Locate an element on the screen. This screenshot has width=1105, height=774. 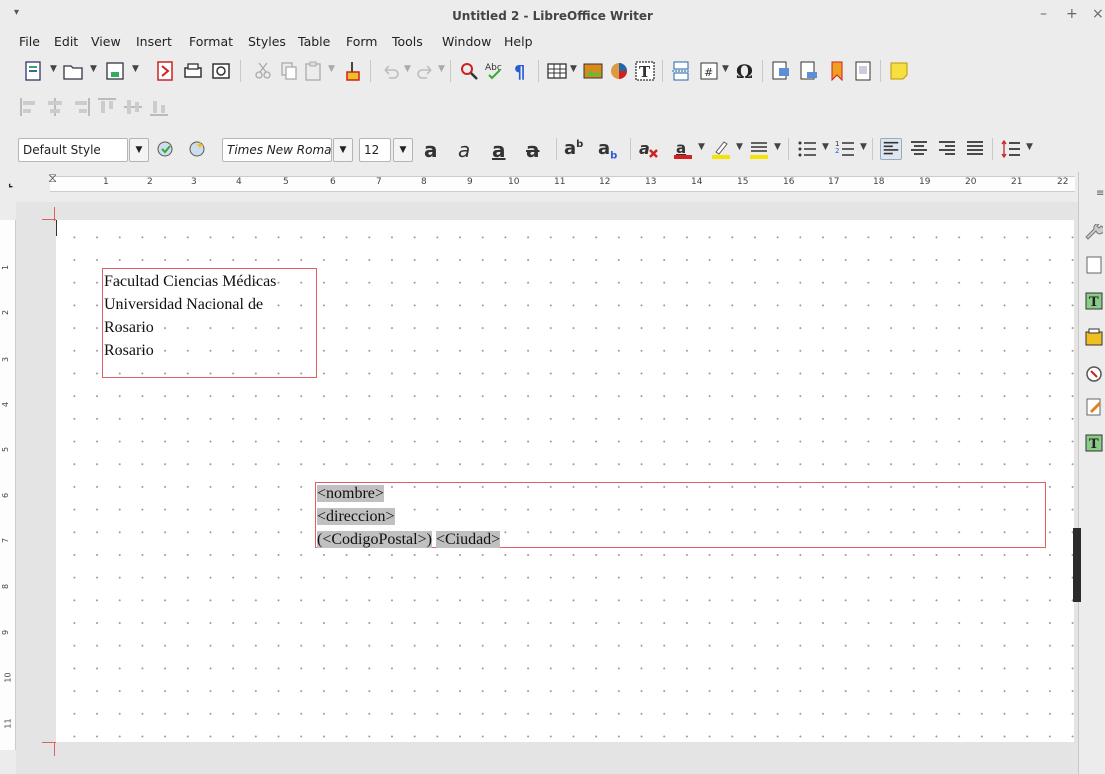
field-direccion: <direccion> is located at coordinates (356, 516).